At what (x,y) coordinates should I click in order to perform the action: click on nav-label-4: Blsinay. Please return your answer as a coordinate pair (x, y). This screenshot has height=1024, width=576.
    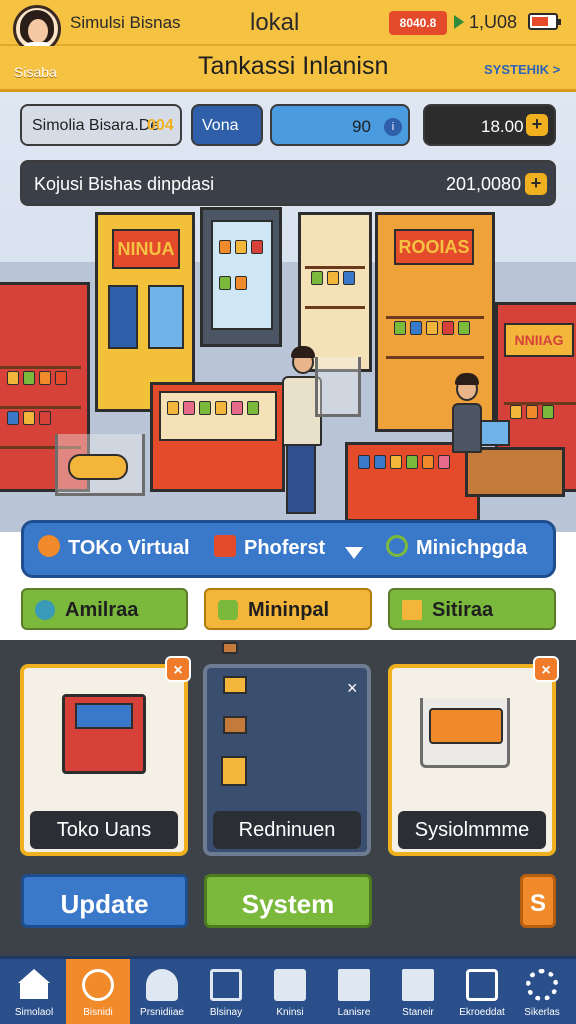
    Looking at the image, I should click on (226, 1012).